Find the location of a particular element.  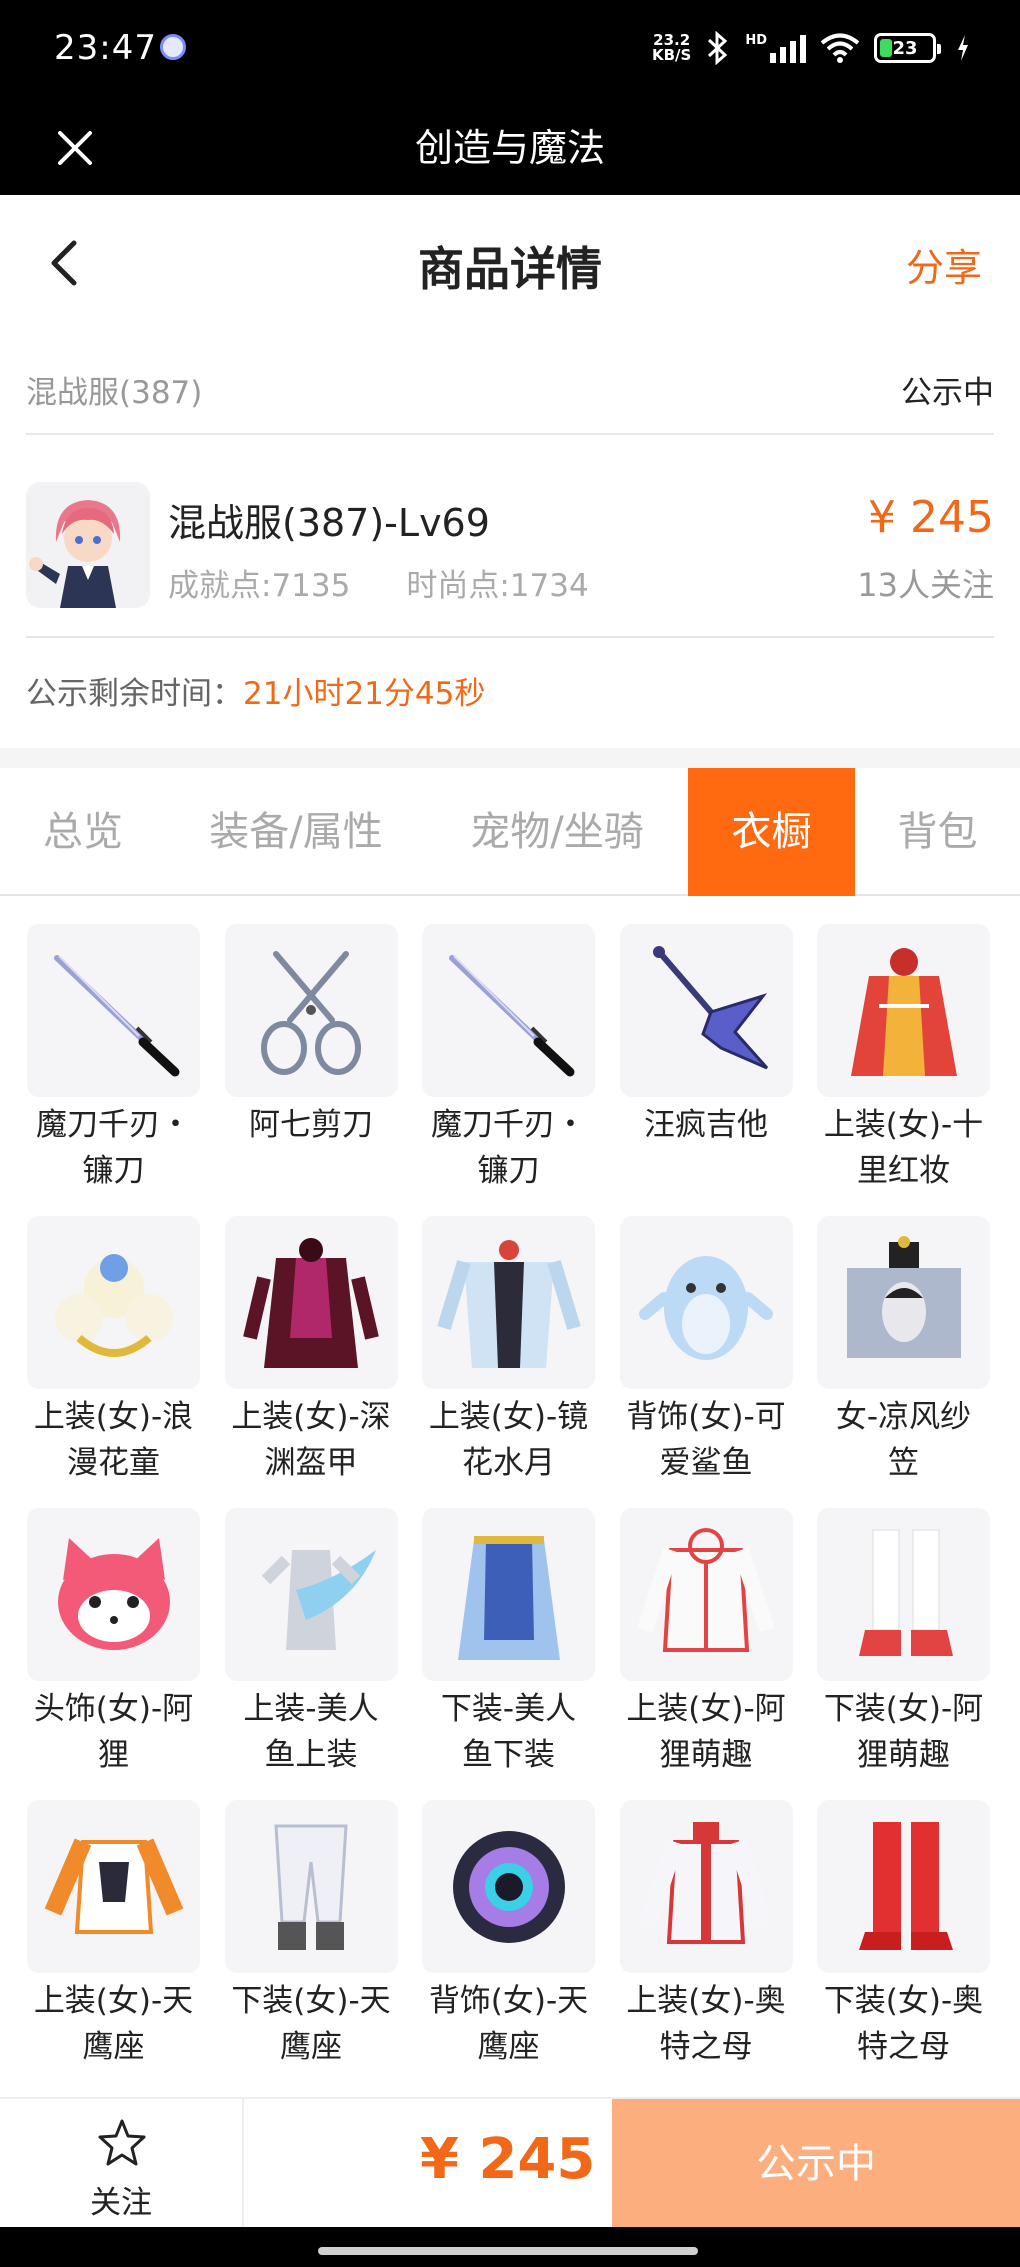

wardrobe-item-label-line2: 狸萌趣 is located at coordinates (706, 1755).